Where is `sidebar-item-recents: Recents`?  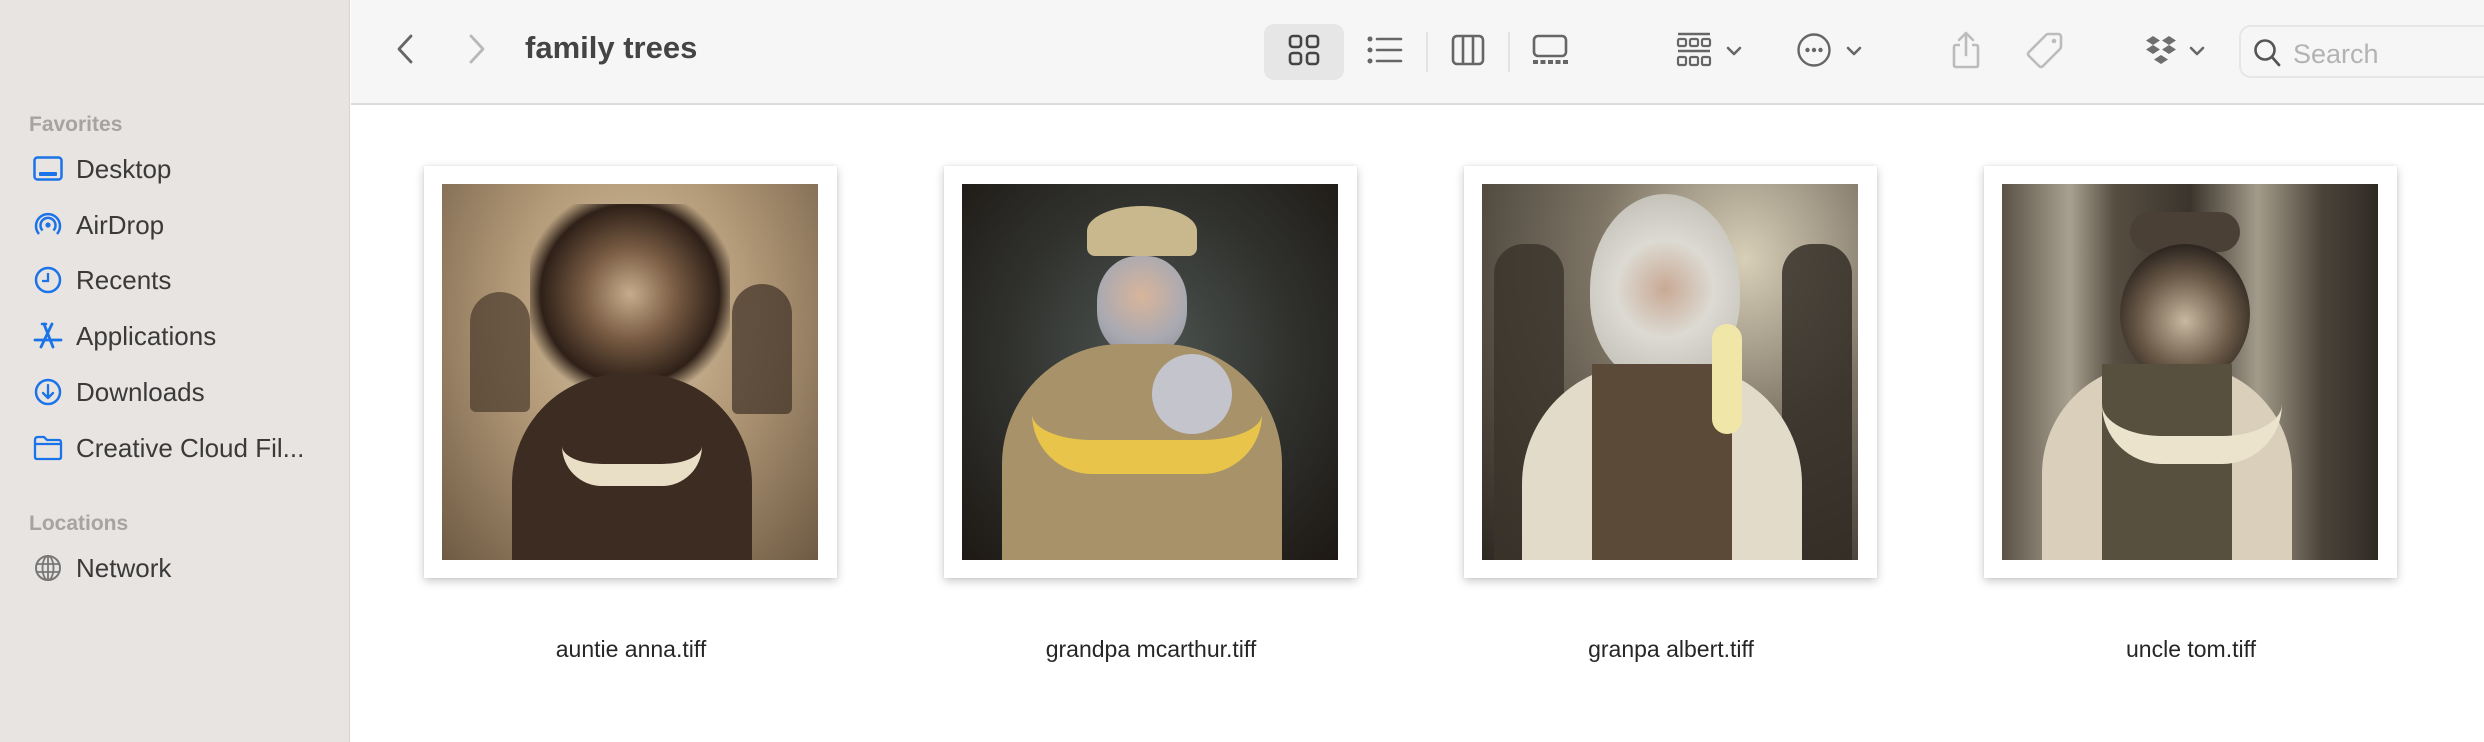
sidebar-item-recents: Recents is located at coordinates (174, 280).